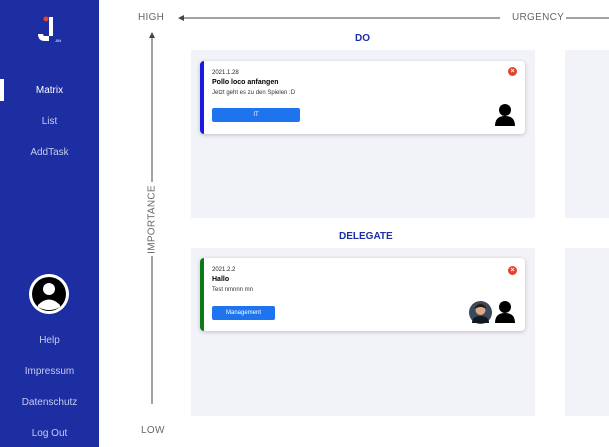 The height and width of the screenshot is (447, 609). I want to click on sidebar-item-addtask: AddTask, so click(49, 152).